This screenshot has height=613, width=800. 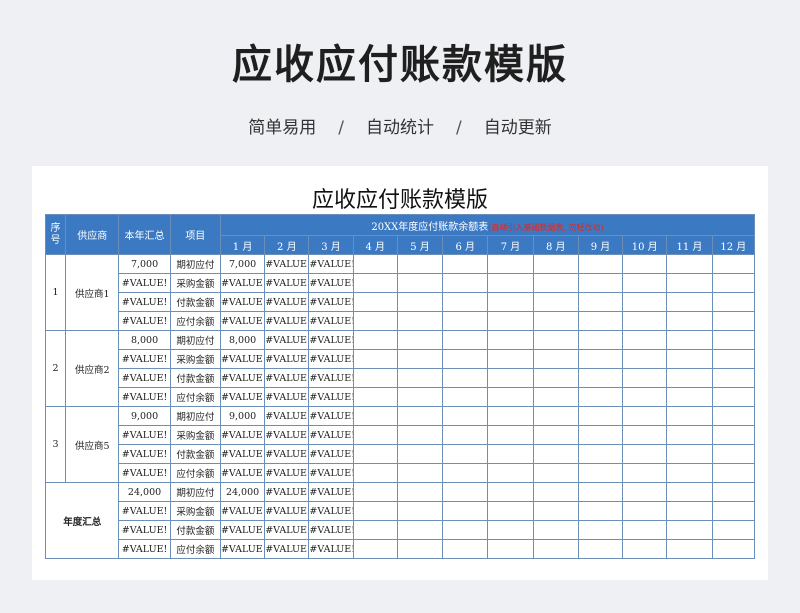 What do you see at coordinates (195, 283) in the screenshot?
I see `item-cell: 采购金额` at bounding box center [195, 283].